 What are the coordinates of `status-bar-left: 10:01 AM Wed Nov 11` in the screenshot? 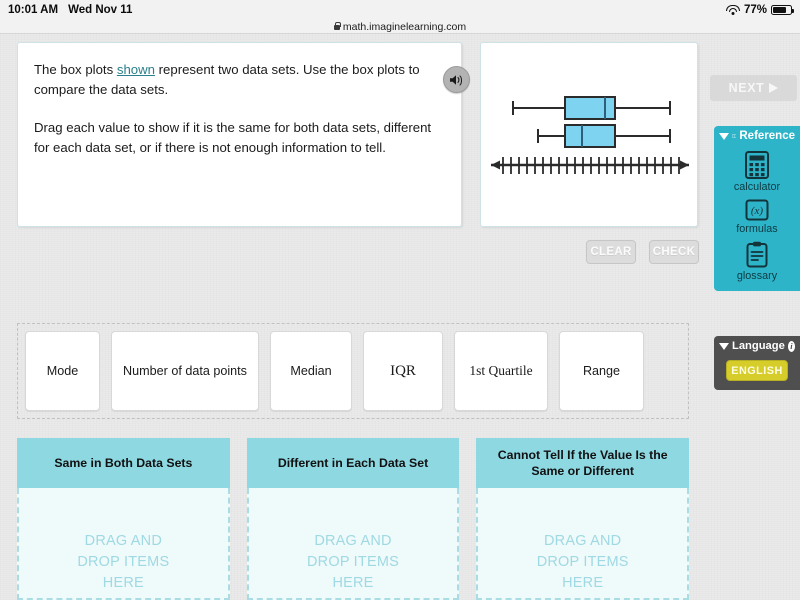 It's located at (70, 10).